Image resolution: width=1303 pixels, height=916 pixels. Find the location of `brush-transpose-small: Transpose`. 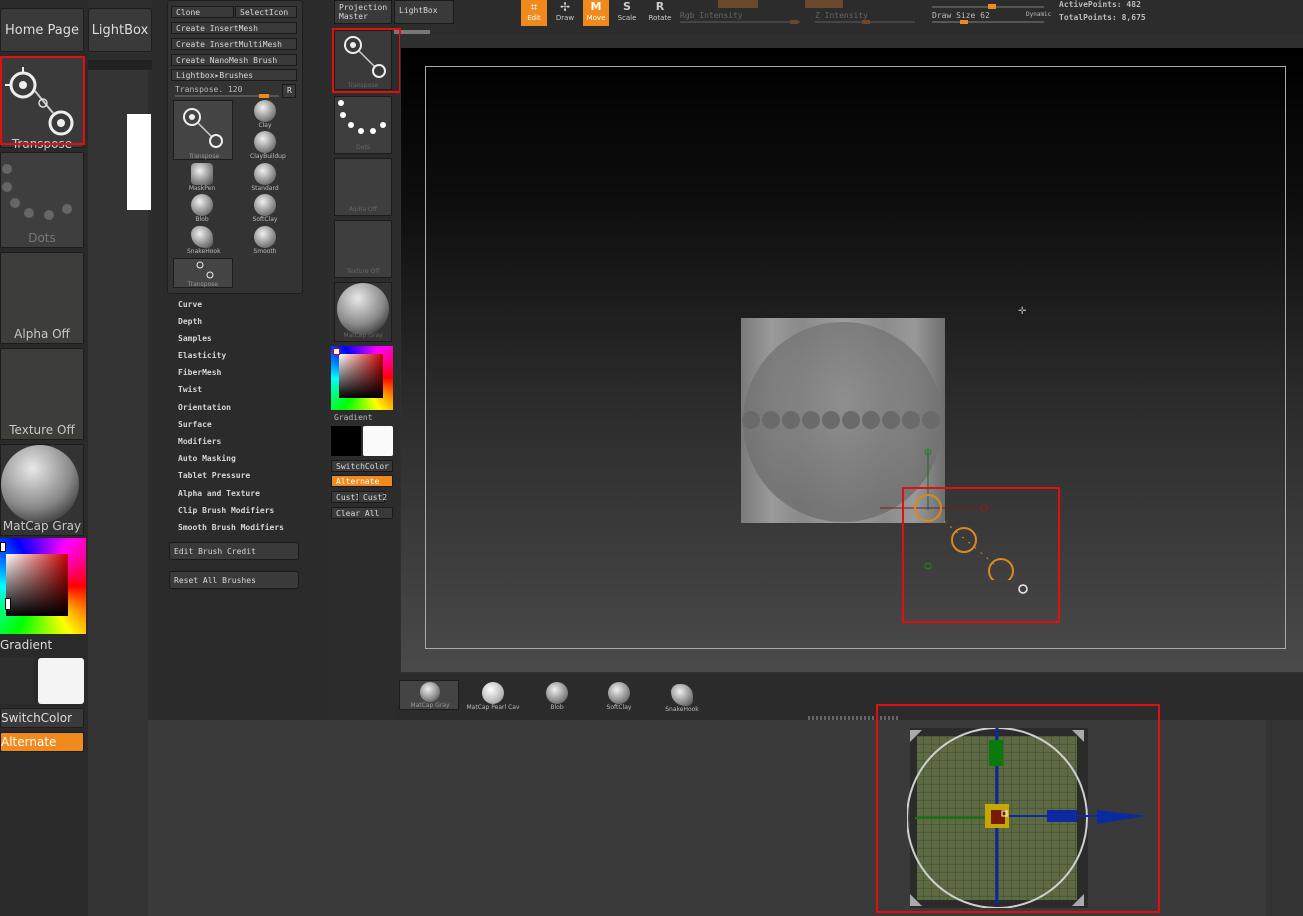

brush-transpose-small: Transpose is located at coordinates (203, 273).